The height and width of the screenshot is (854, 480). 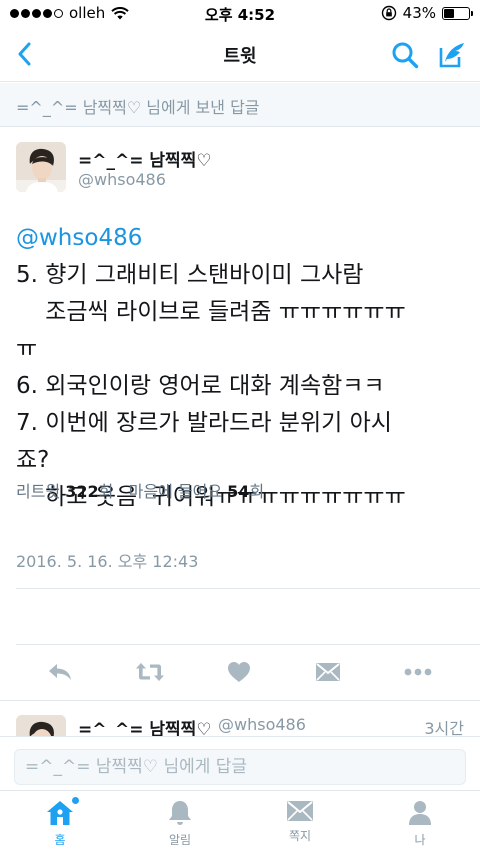 What do you see at coordinates (419, 13) in the screenshot?
I see `battery-percent: 43%` at bounding box center [419, 13].